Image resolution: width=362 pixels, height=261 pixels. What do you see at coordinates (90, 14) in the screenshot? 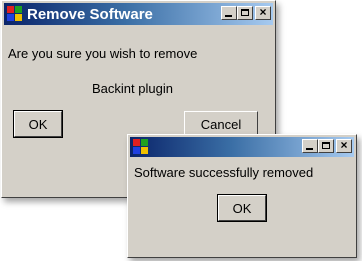
I see `window-title: Remove Software` at bounding box center [90, 14].